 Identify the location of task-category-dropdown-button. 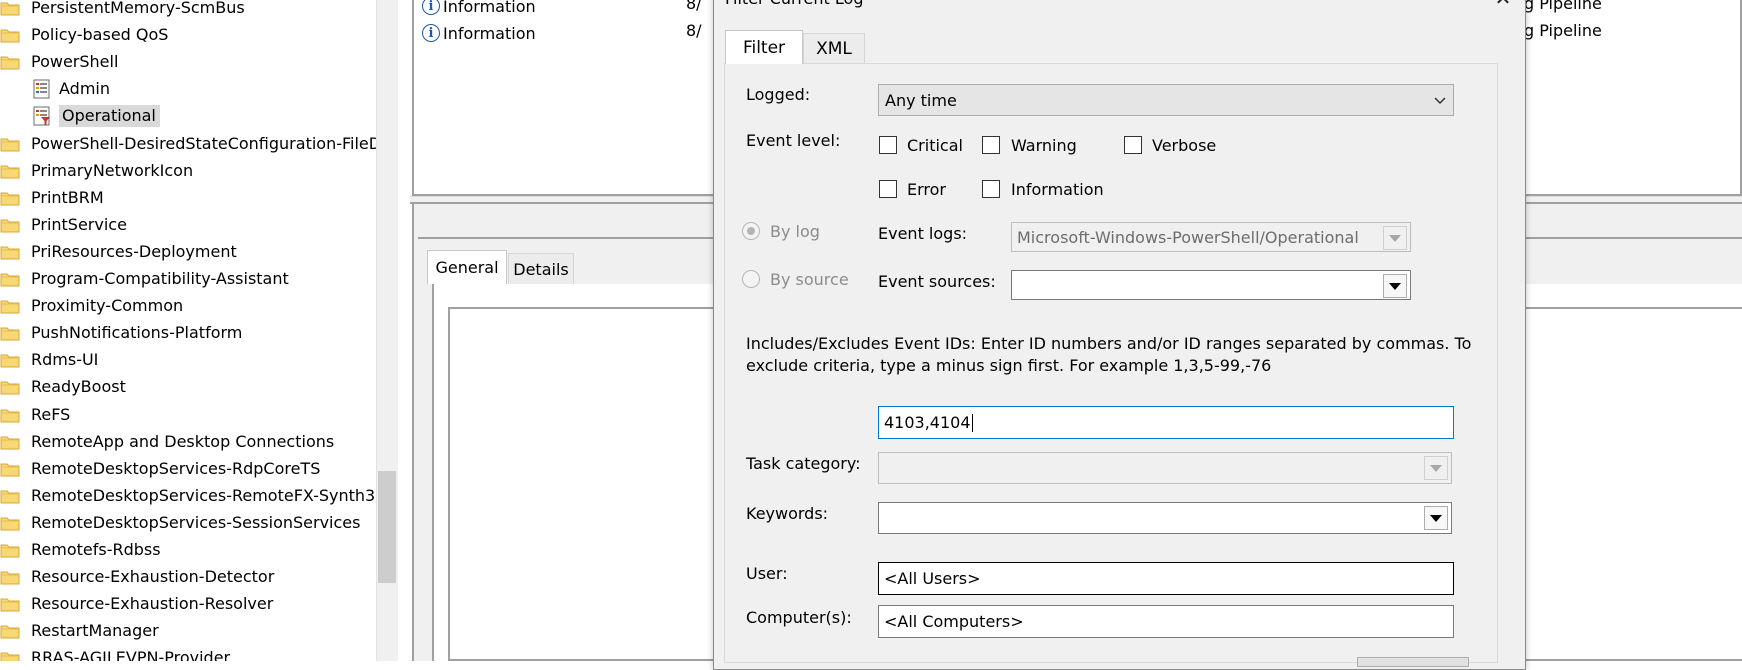
(1436, 468).